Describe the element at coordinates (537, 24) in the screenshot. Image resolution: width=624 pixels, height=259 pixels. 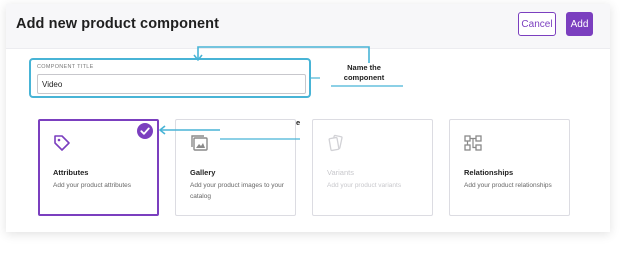
I see `cancel-button: Cancel` at that location.